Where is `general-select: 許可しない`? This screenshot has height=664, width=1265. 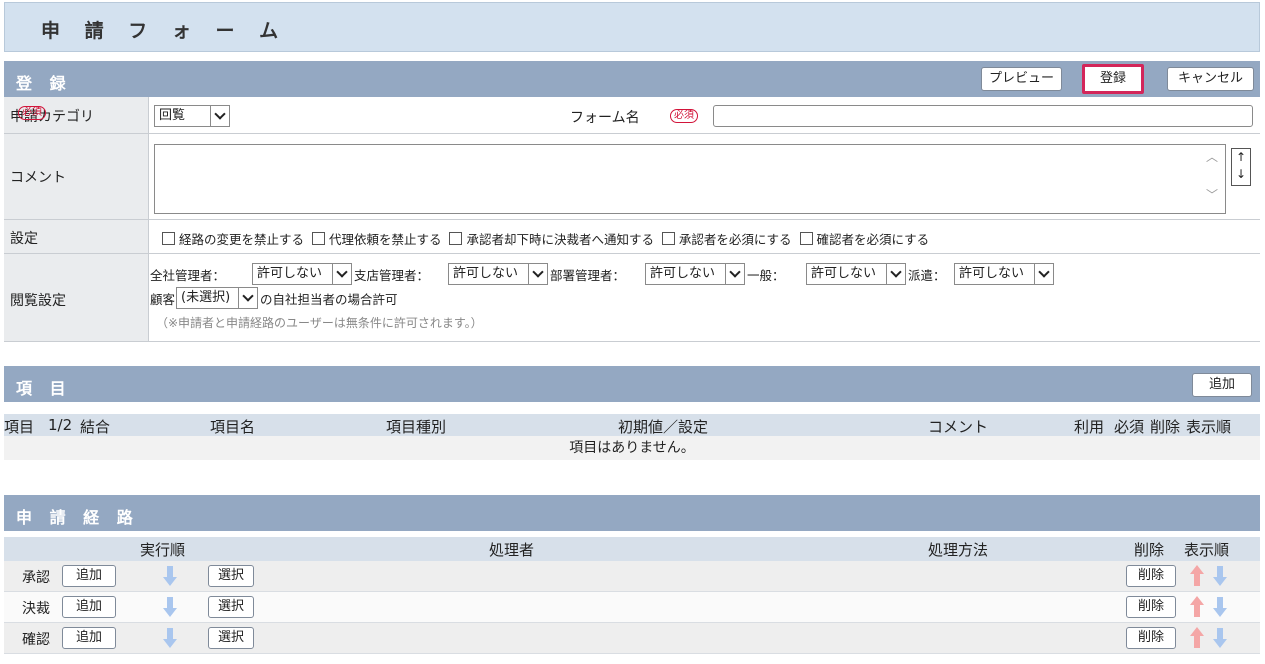
general-select: 許可しない is located at coordinates (856, 274).